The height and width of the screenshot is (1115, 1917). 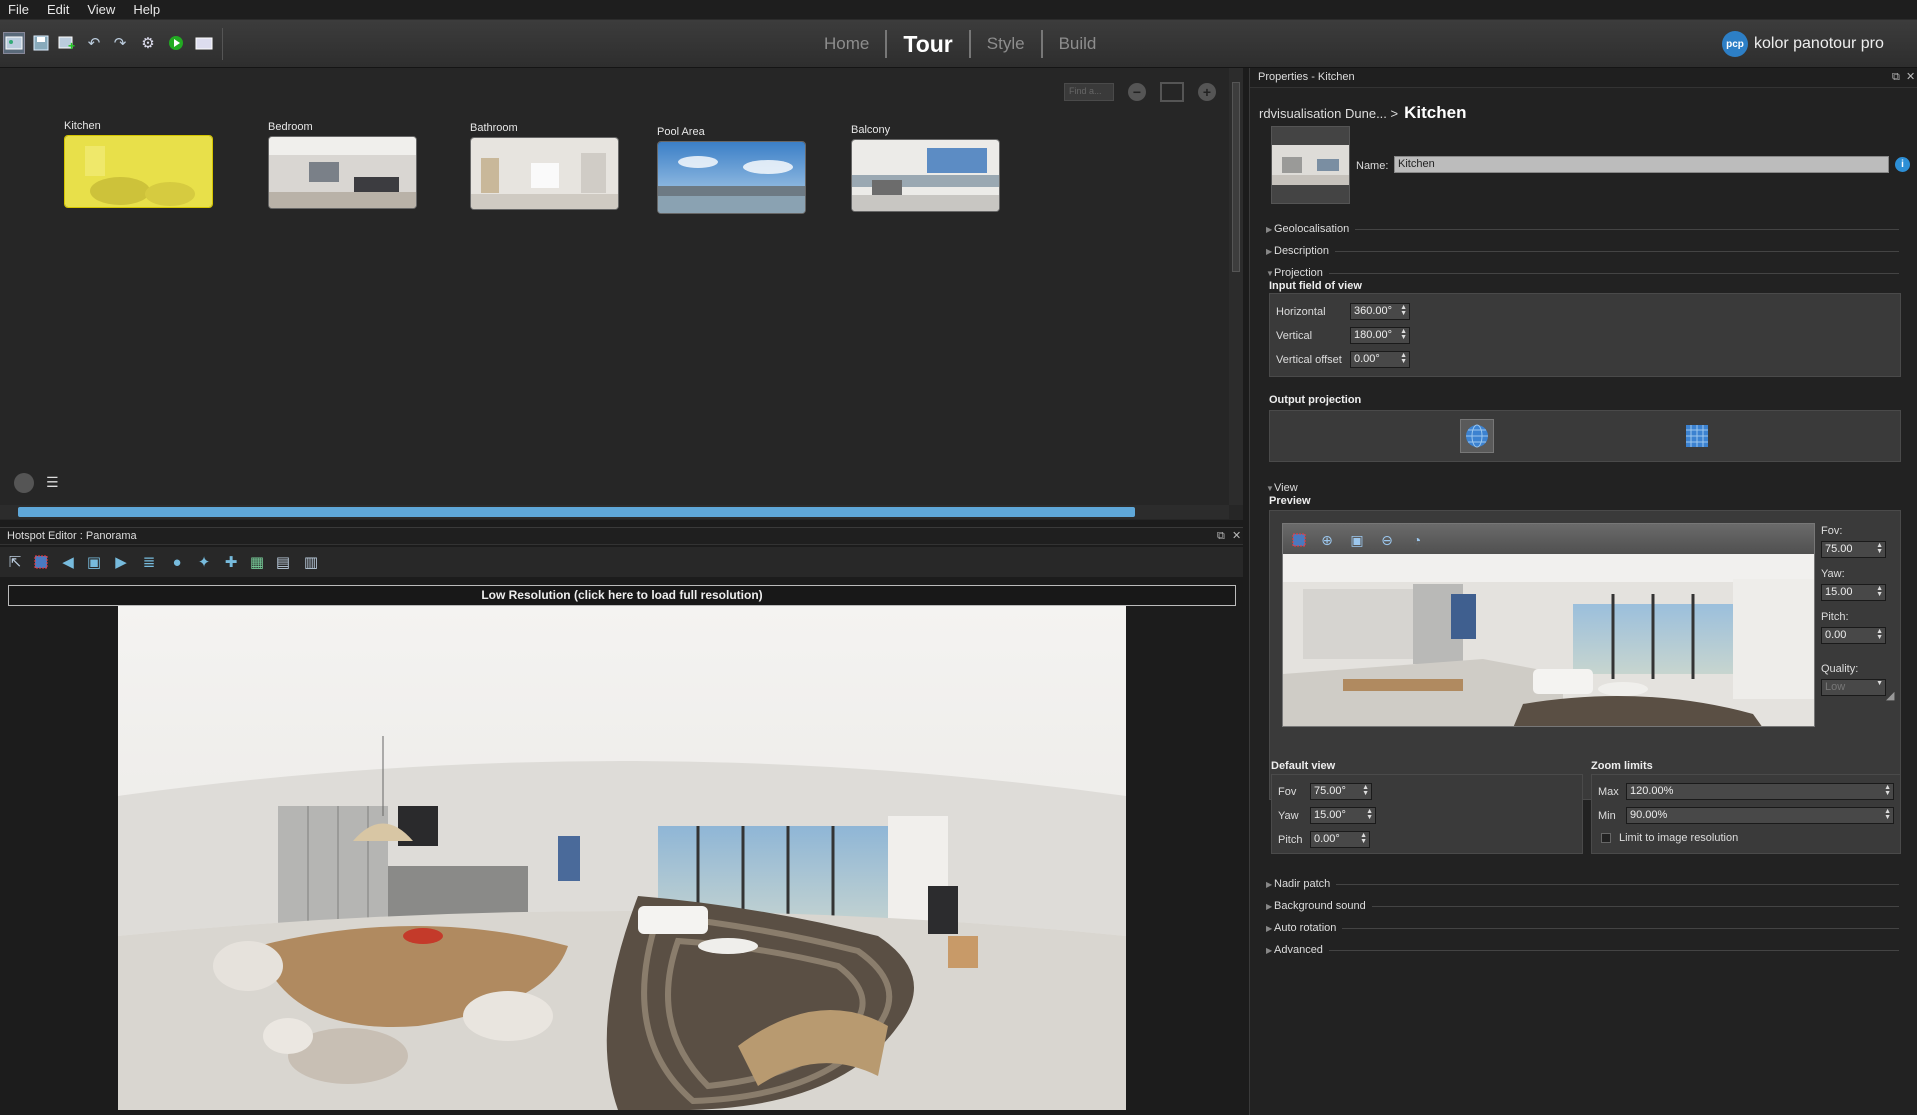 I want to click on section-description: ▶ Description, so click(x=1582, y=251).